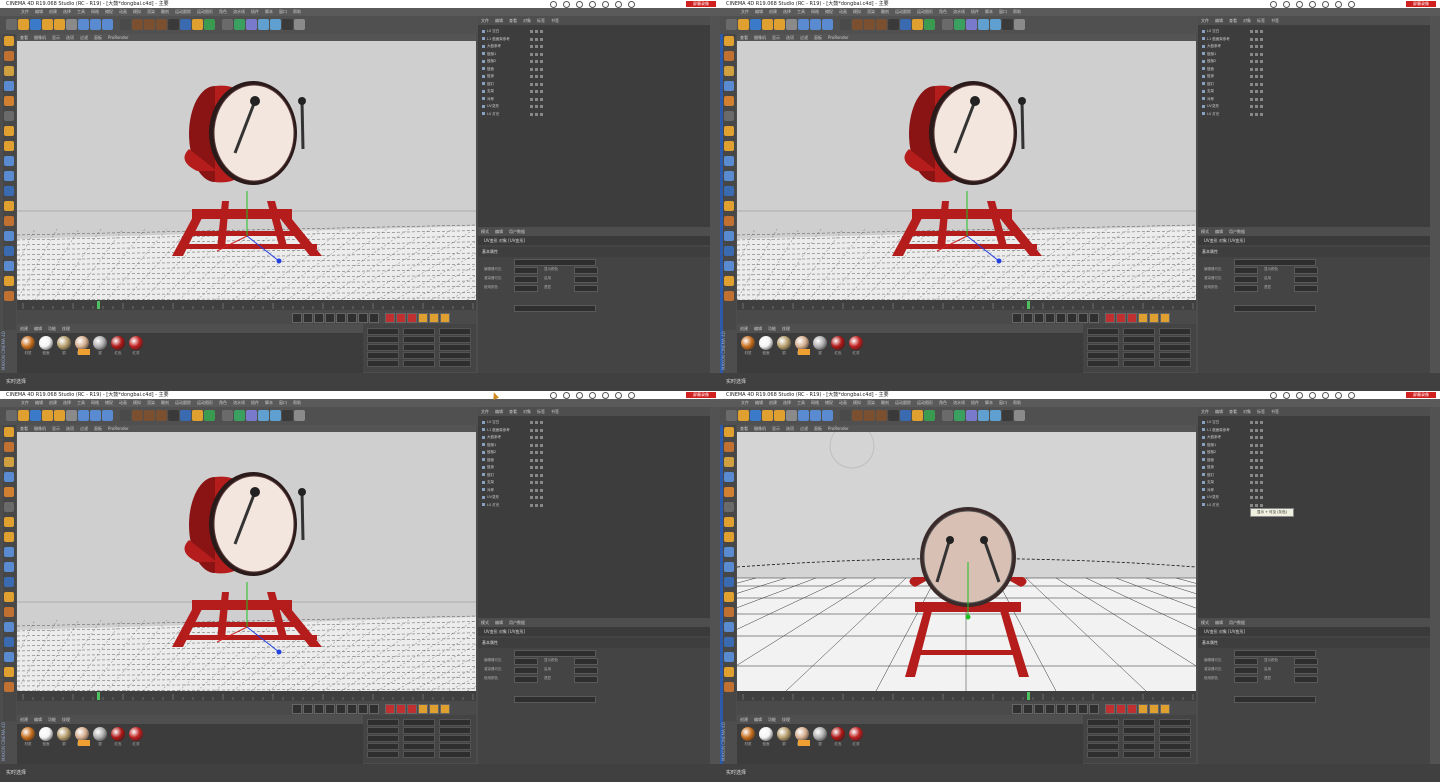 The height and width of the screenshot is (782, 1440). Describe the element at coordinates (1275, 308) in the screenshot. I see `attribute-dropdown` at that location.